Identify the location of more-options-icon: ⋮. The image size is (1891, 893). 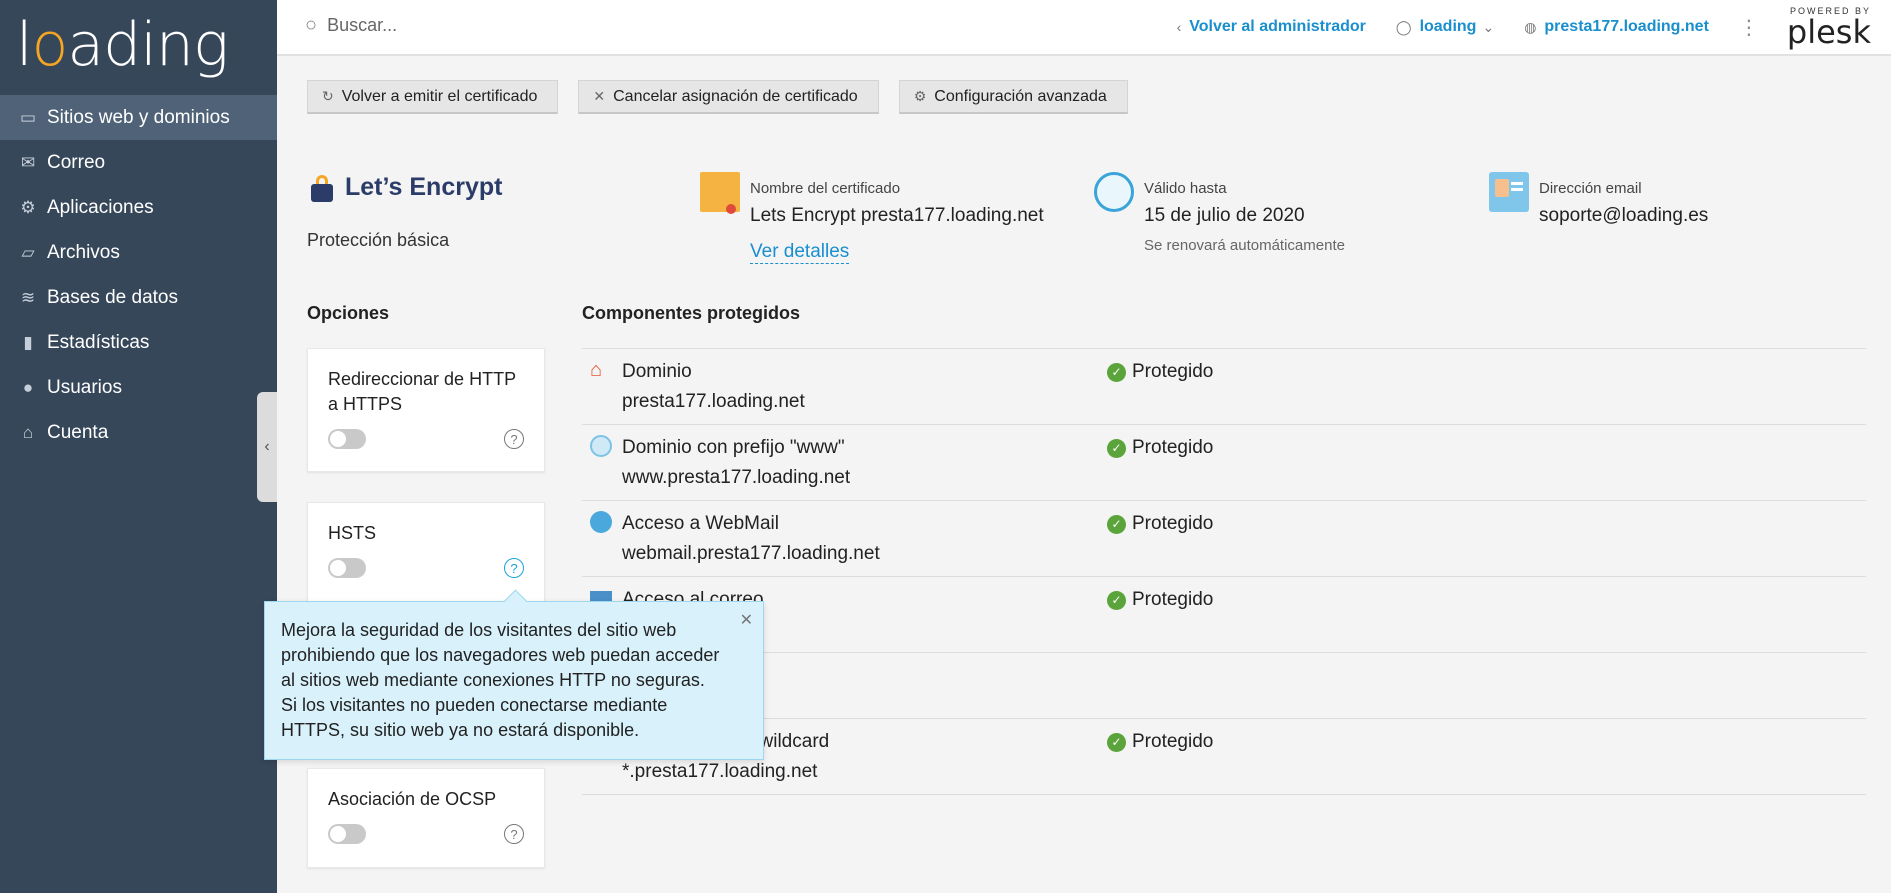
(1749, 27).